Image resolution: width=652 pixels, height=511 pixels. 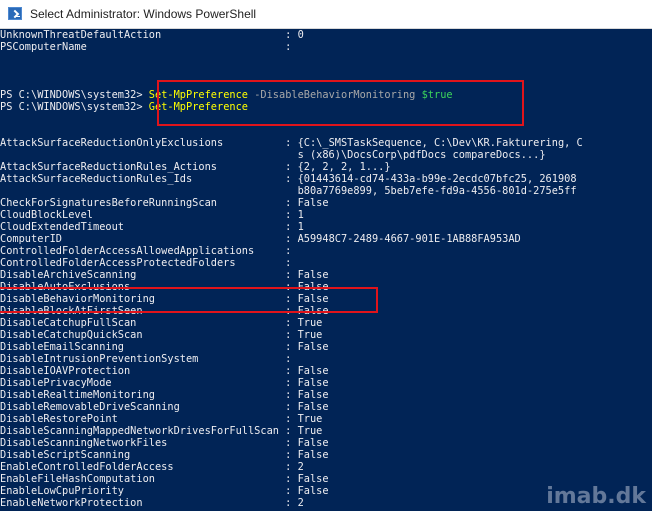 What do you see at coordinates (326, 467) in the screenshot?
I see `property-row: EnableControlledFolderAccess : 2` at bounding box center [326, 467].